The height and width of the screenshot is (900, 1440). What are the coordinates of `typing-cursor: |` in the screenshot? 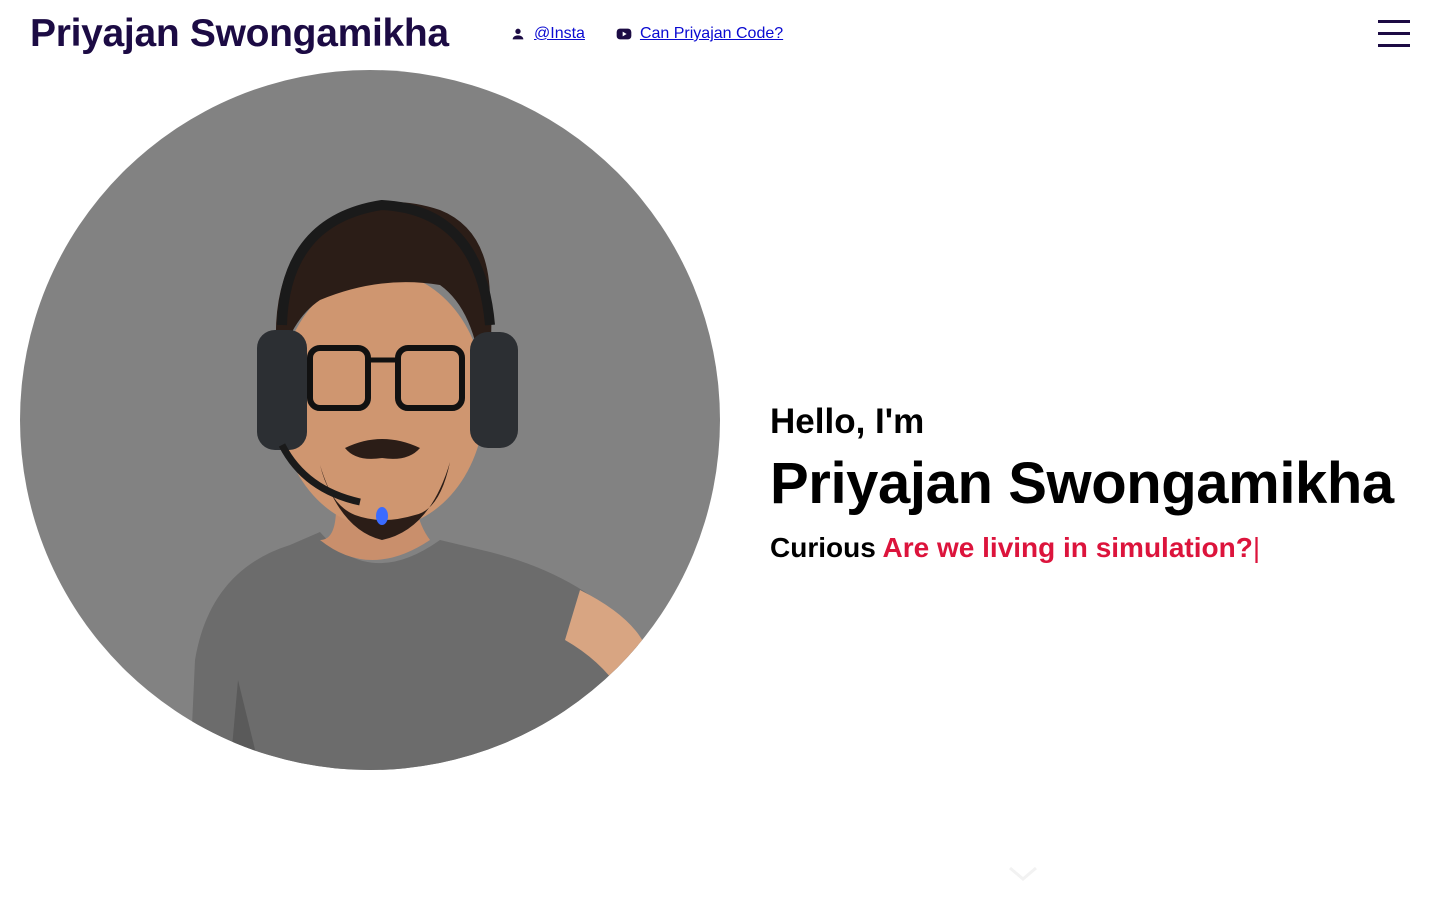 It's located at (1256, 547).